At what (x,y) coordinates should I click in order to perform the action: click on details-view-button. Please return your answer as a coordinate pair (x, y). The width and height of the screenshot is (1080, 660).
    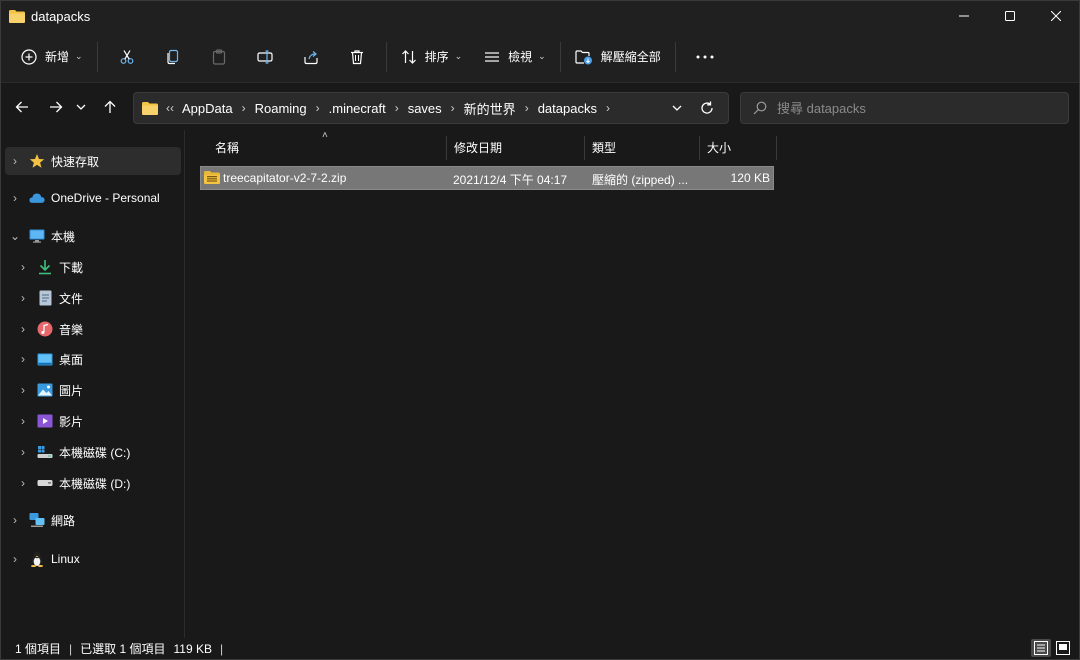
    Looking at the image, I should click on (1041, 648).